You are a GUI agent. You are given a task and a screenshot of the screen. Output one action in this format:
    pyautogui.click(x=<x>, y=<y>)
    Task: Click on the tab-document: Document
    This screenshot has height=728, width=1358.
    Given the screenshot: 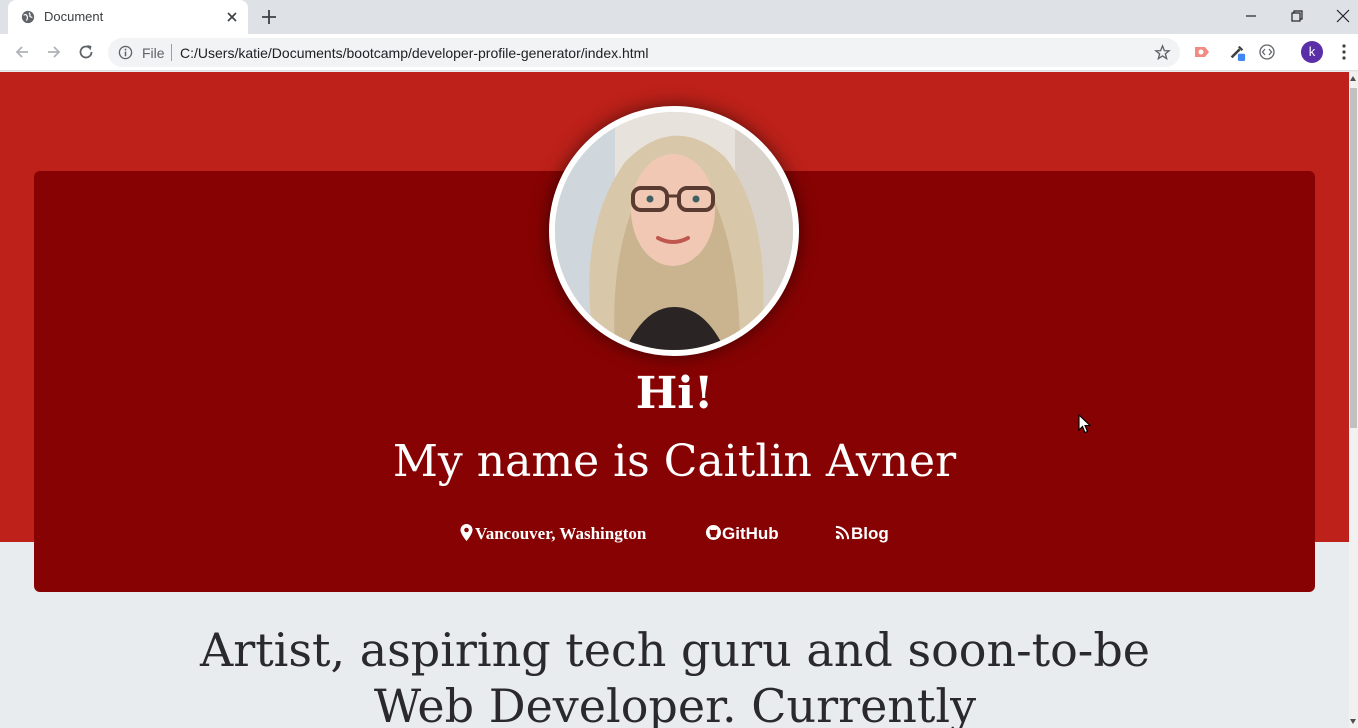 What is the action you would take?
    pyautogui.click(x=128, y=17)
    